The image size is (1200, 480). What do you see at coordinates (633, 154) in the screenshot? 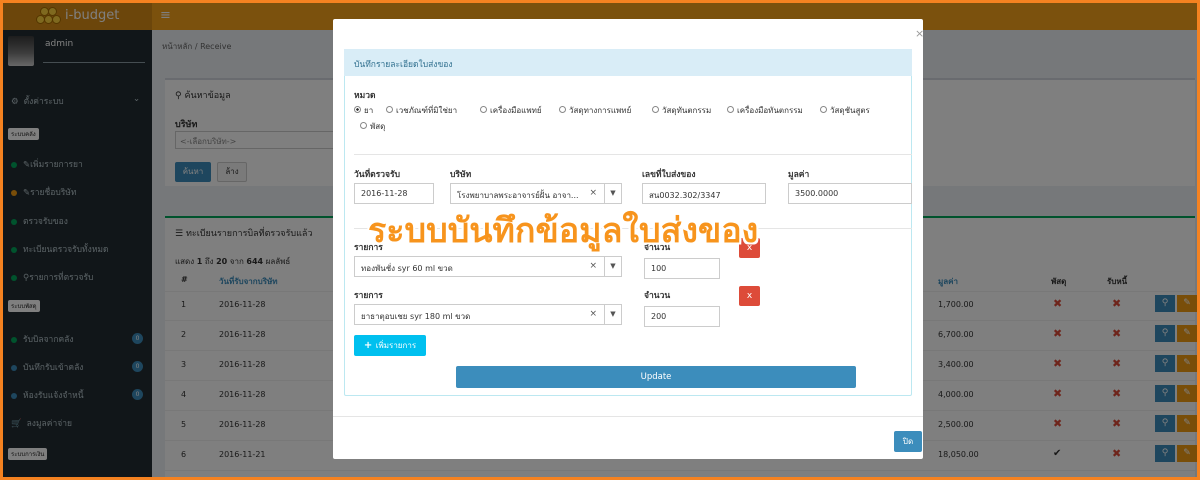
I see `divider` at bounding box center [633, 154].